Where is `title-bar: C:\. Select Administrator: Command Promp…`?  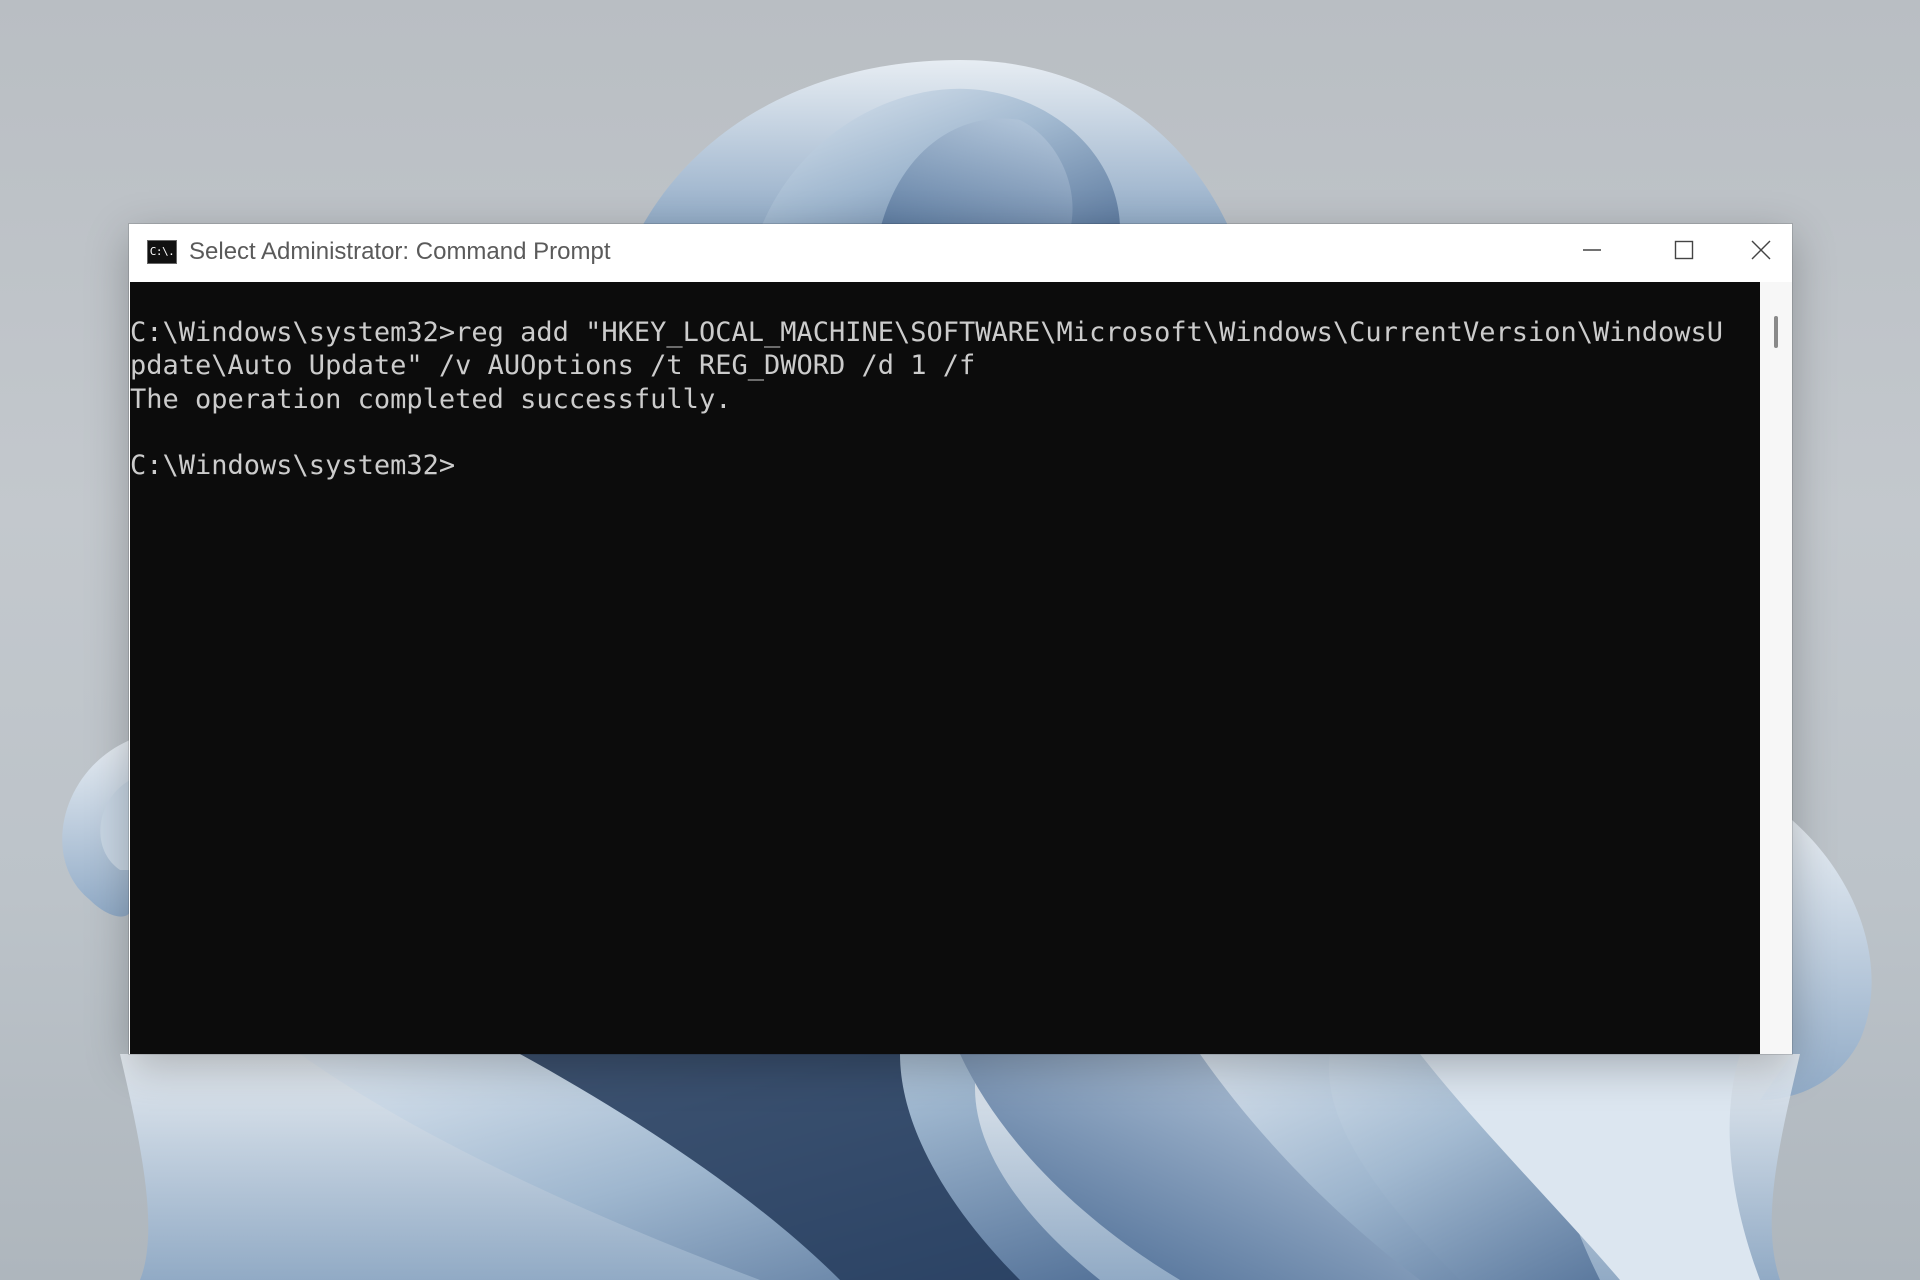
title-bar: C:\. Select Administrator: Command Promp… is located at coordinates (960, 253).